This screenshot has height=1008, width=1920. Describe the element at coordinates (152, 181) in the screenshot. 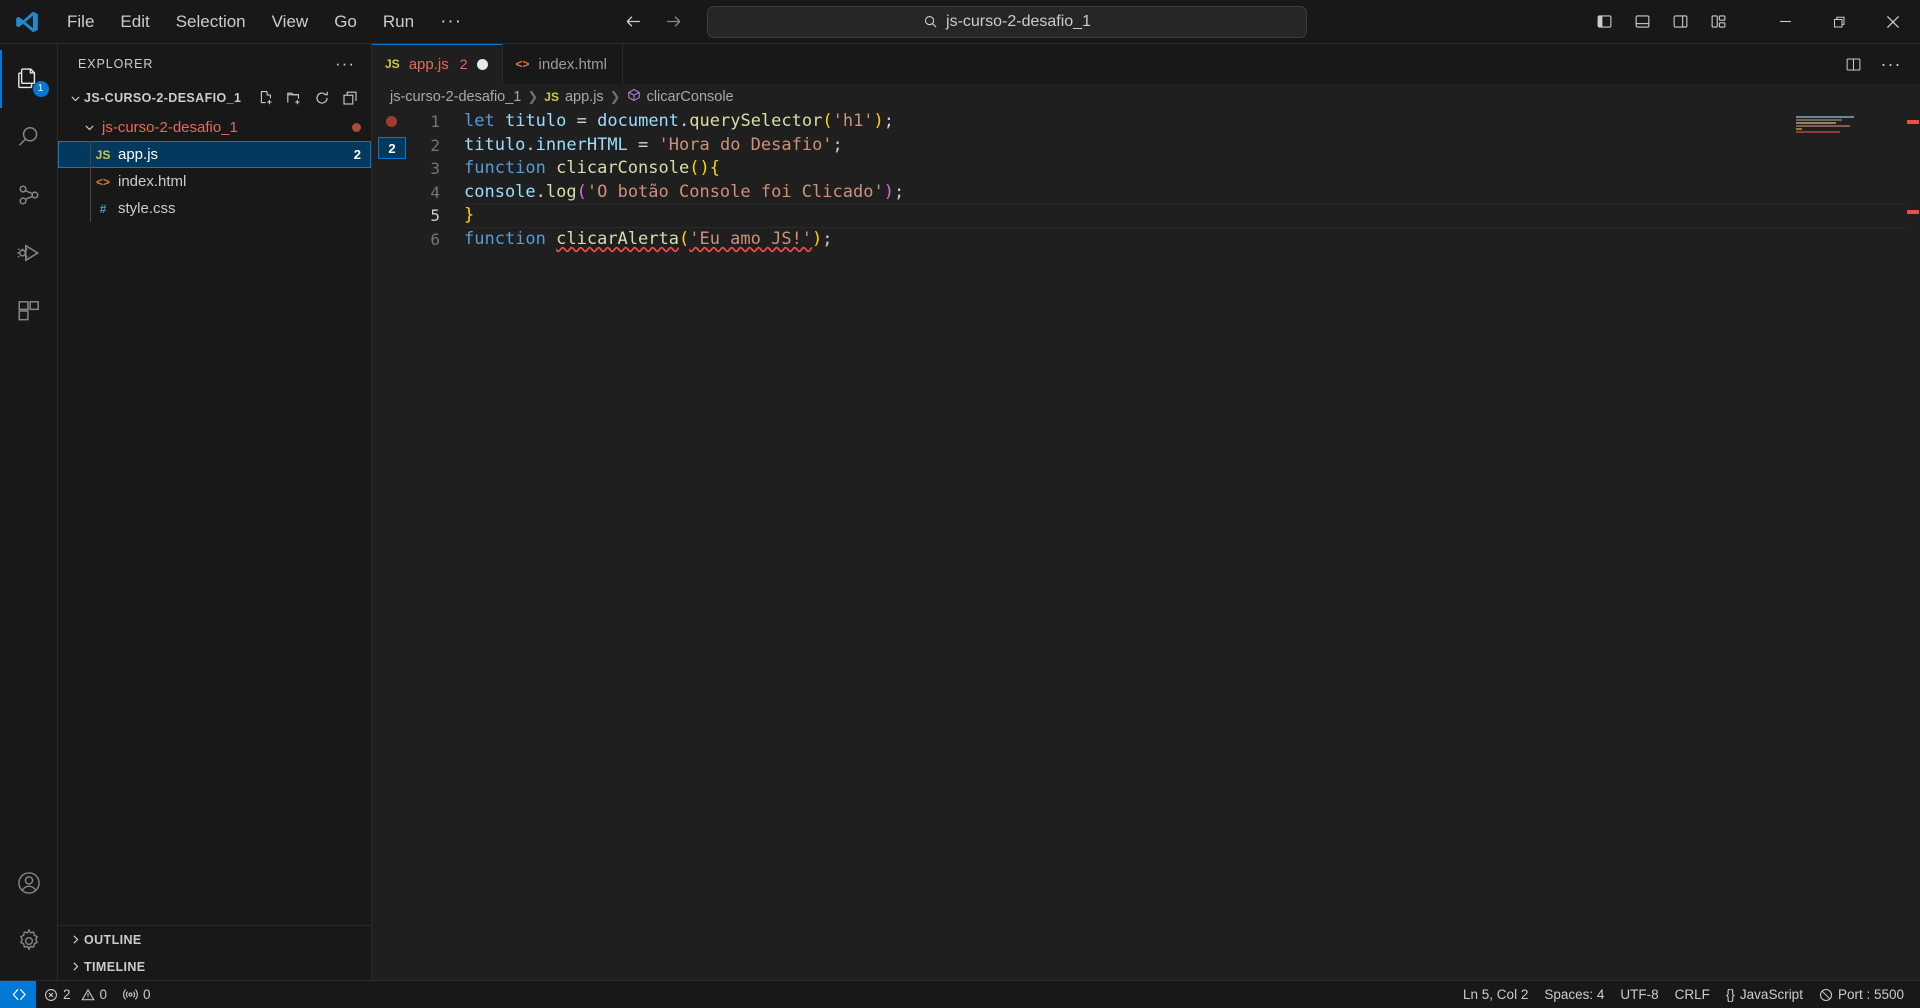

I see `file-label: index.html` at that location.